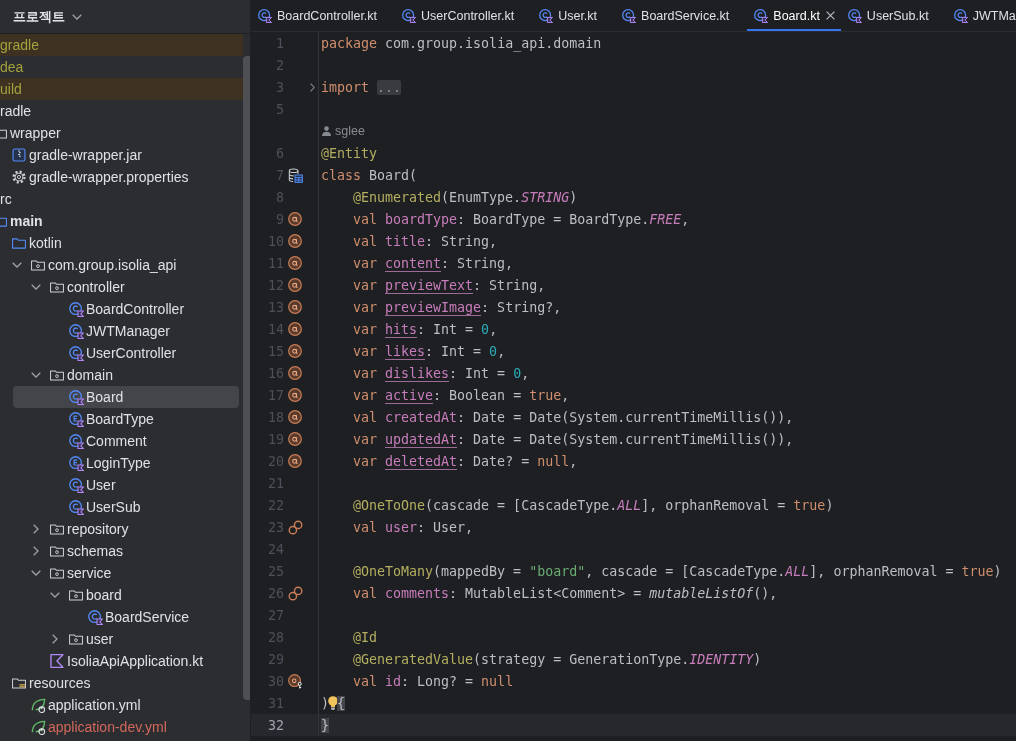  What do you see at coordinates (121, 375) in the screenshot?
I see `tree-item: domain` at bounding box center [121, 375].